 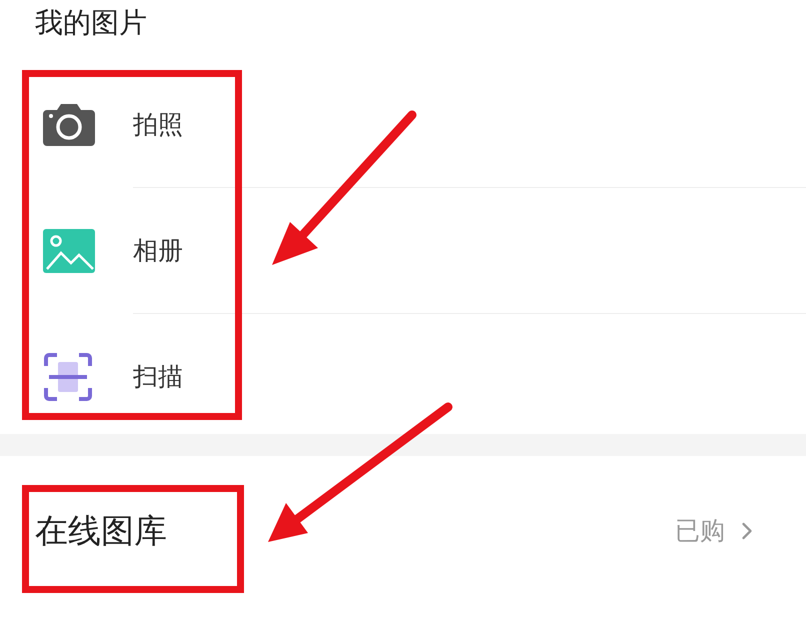 I want to click on camera-icon, so click(x=69, y=125).